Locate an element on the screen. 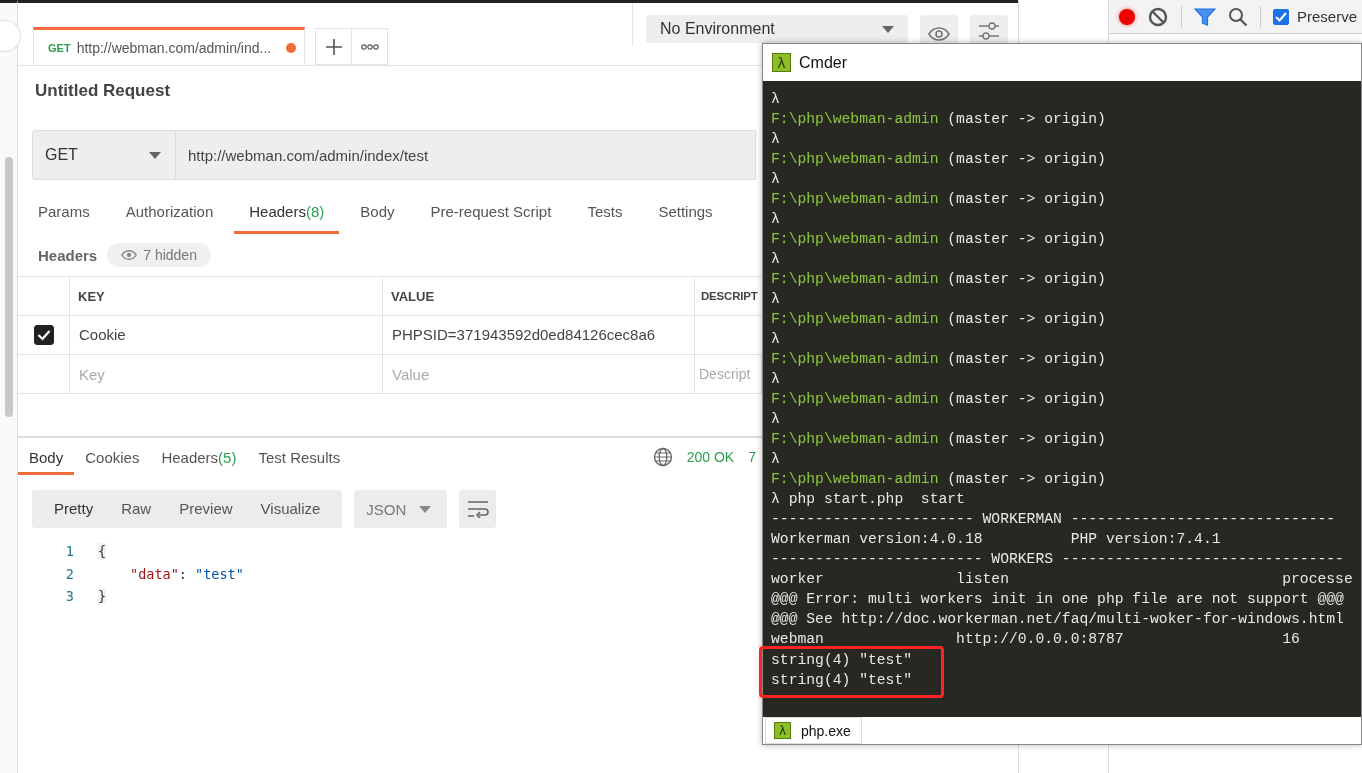 Image resolution: width=1362 pixels, height=773 pixels. more-button is located at coordinates (369, 46).